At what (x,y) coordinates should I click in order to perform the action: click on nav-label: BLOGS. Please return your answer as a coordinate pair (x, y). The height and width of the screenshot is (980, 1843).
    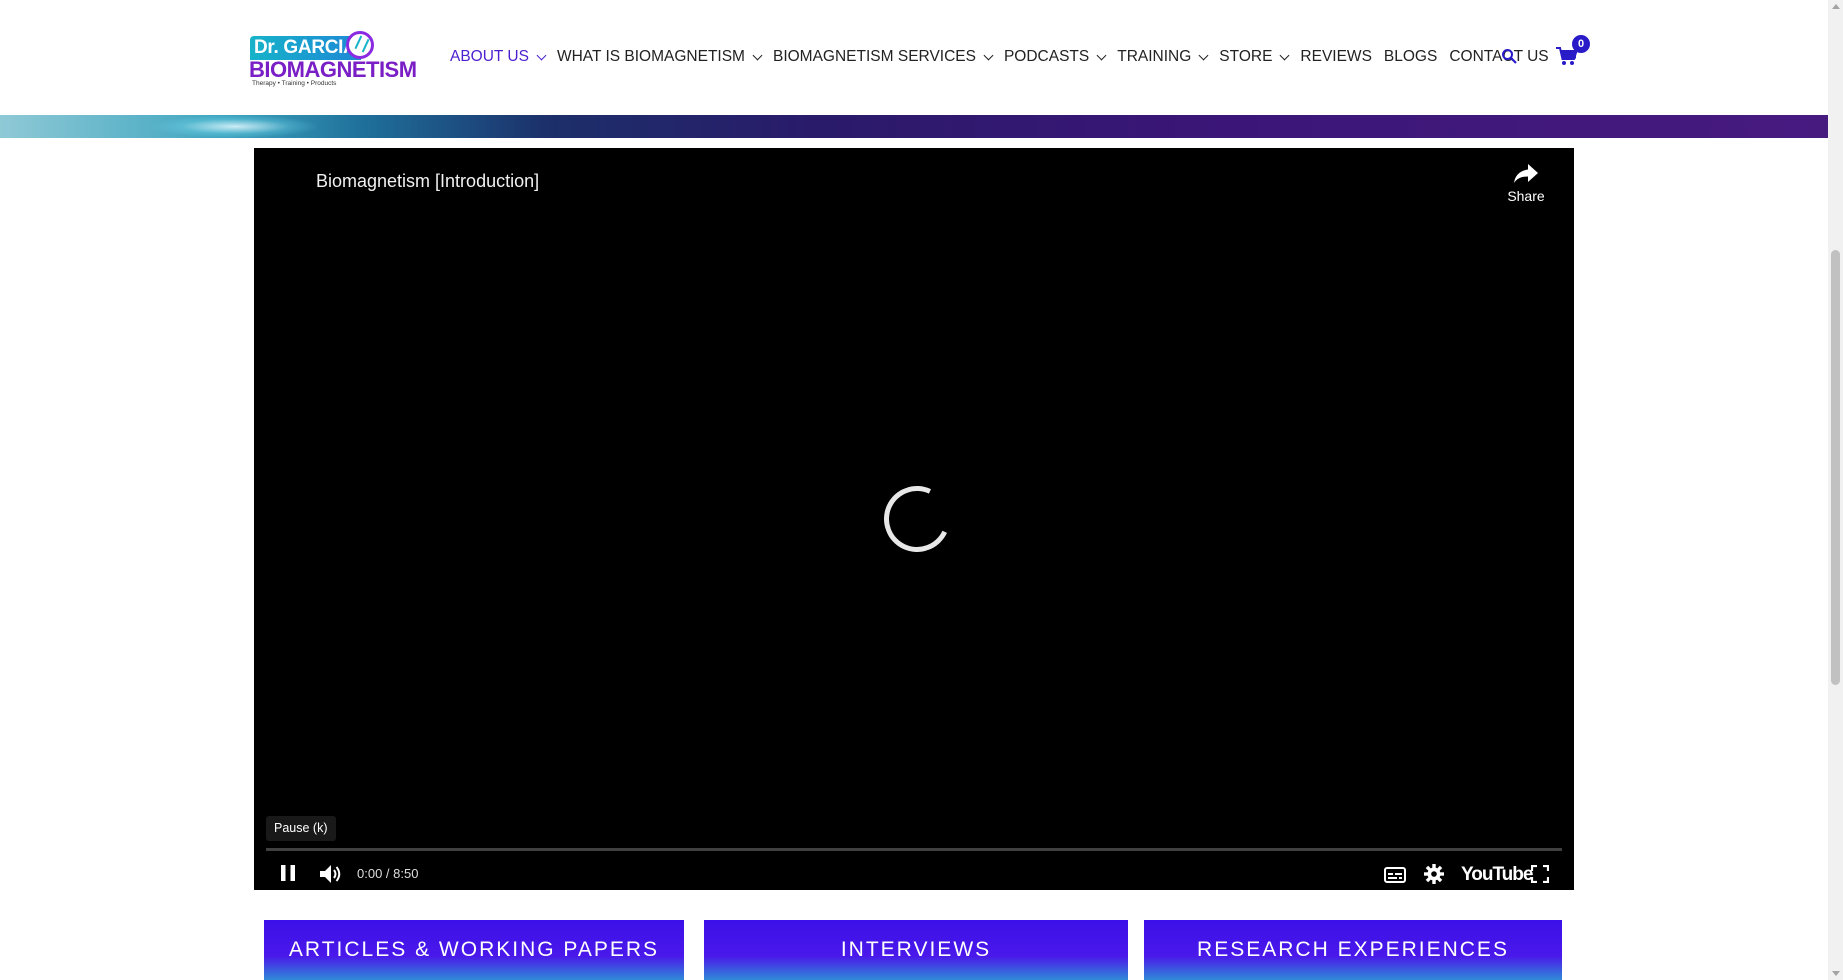
    Looking at the image, I should click on (1410, 56).